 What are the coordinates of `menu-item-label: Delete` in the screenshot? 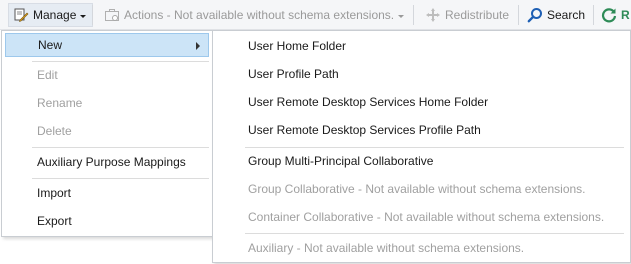 It's located at (54, 131).